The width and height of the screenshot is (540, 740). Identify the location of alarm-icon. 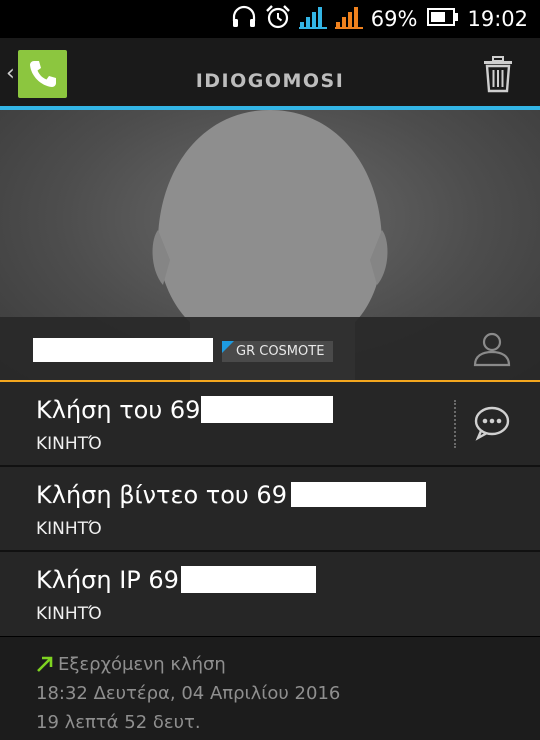
(278, 19).